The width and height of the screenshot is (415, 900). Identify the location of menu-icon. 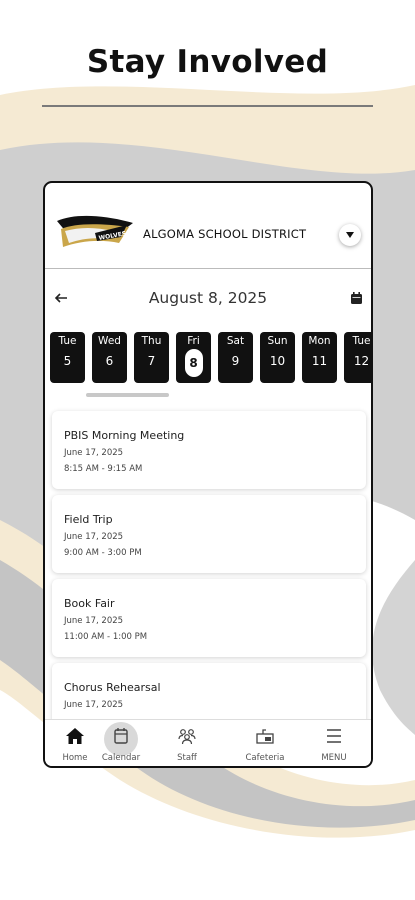
(334, 736).